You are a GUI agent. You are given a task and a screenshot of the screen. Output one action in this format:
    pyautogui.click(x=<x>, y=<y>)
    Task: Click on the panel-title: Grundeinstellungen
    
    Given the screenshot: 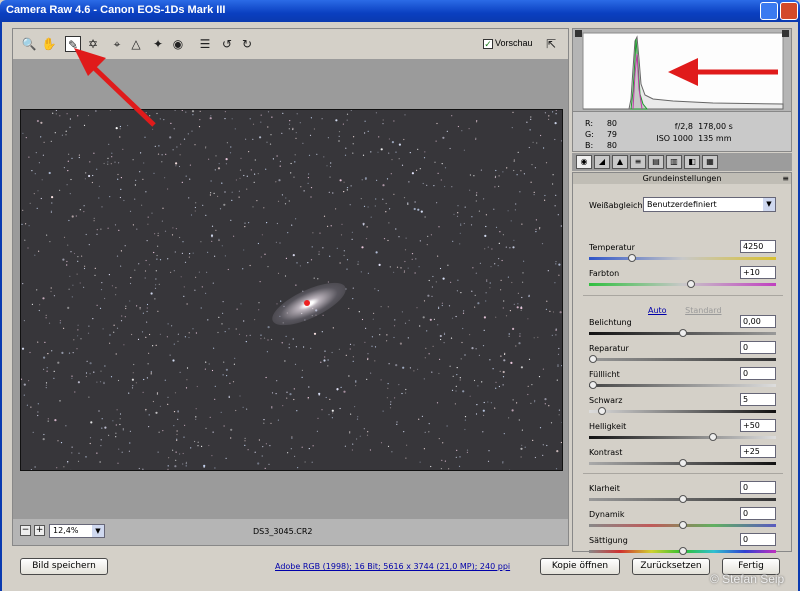 What is the action you would take?
    pyautogui.click(x=682, y=178)
    